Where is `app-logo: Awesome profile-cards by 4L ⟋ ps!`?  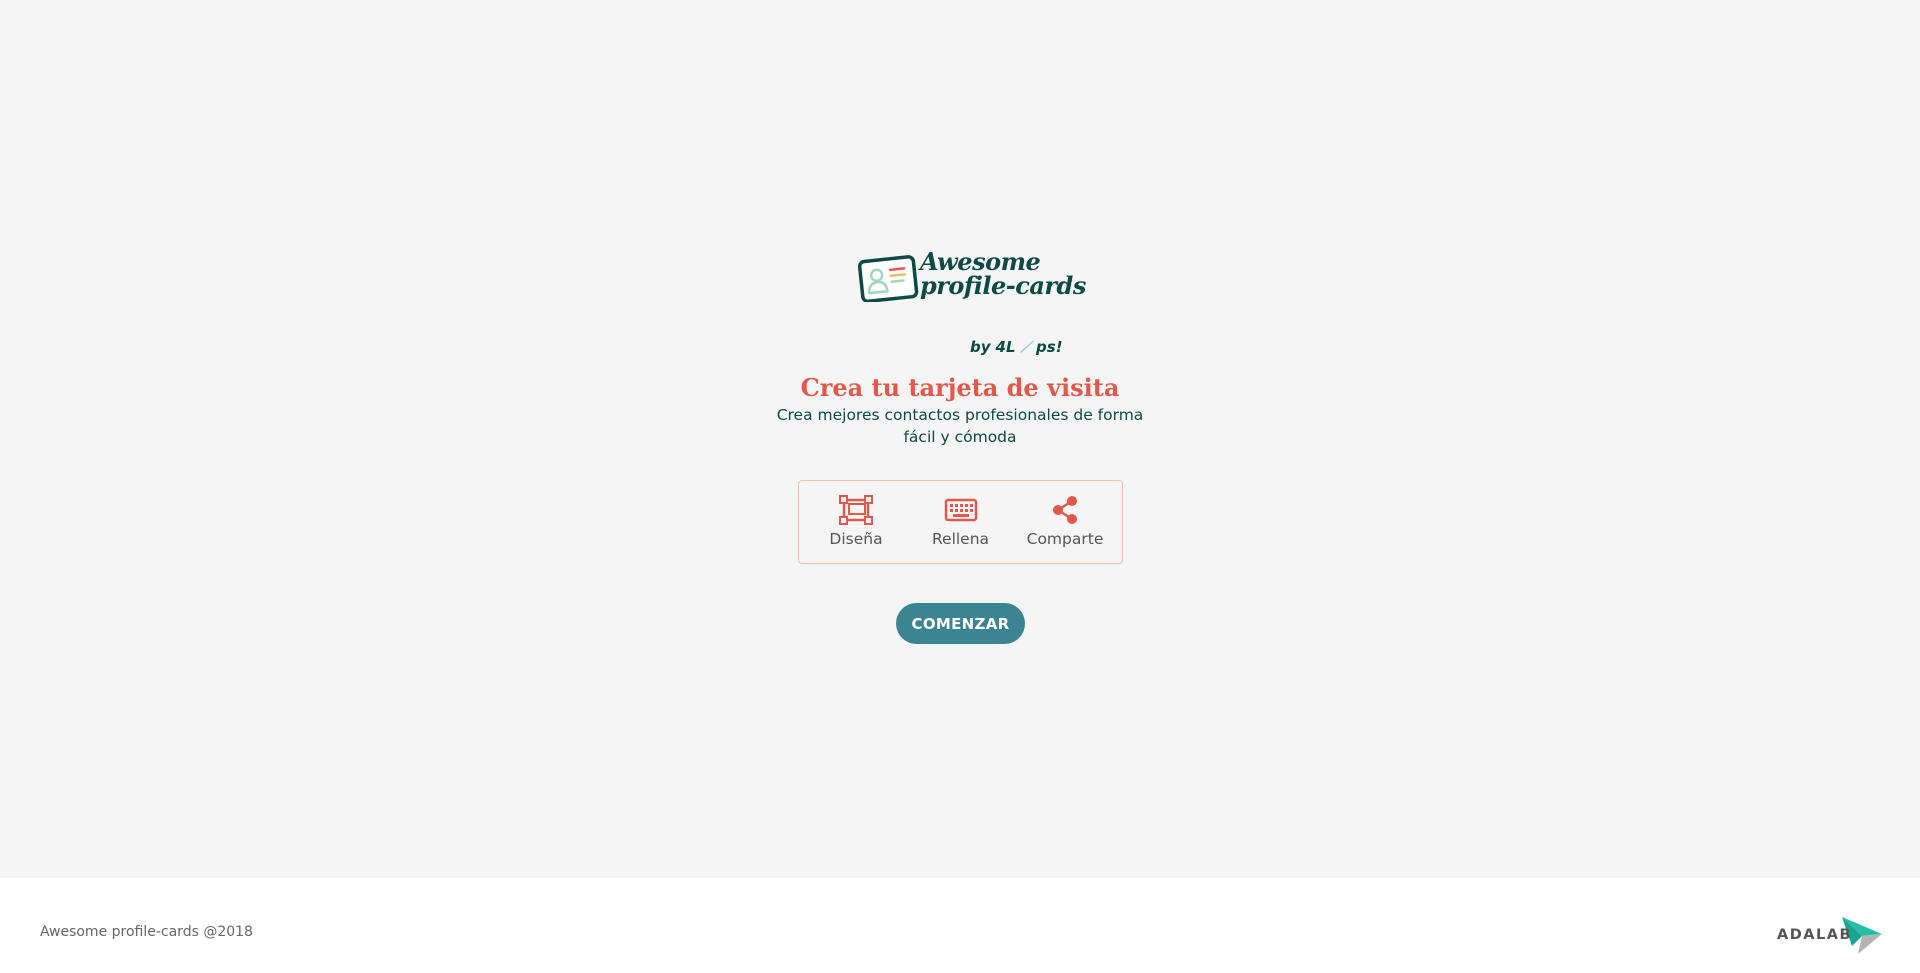 app-logo: Awesome profile-cards by 4L ⟋ ps! is located at coordinates (972, 305).